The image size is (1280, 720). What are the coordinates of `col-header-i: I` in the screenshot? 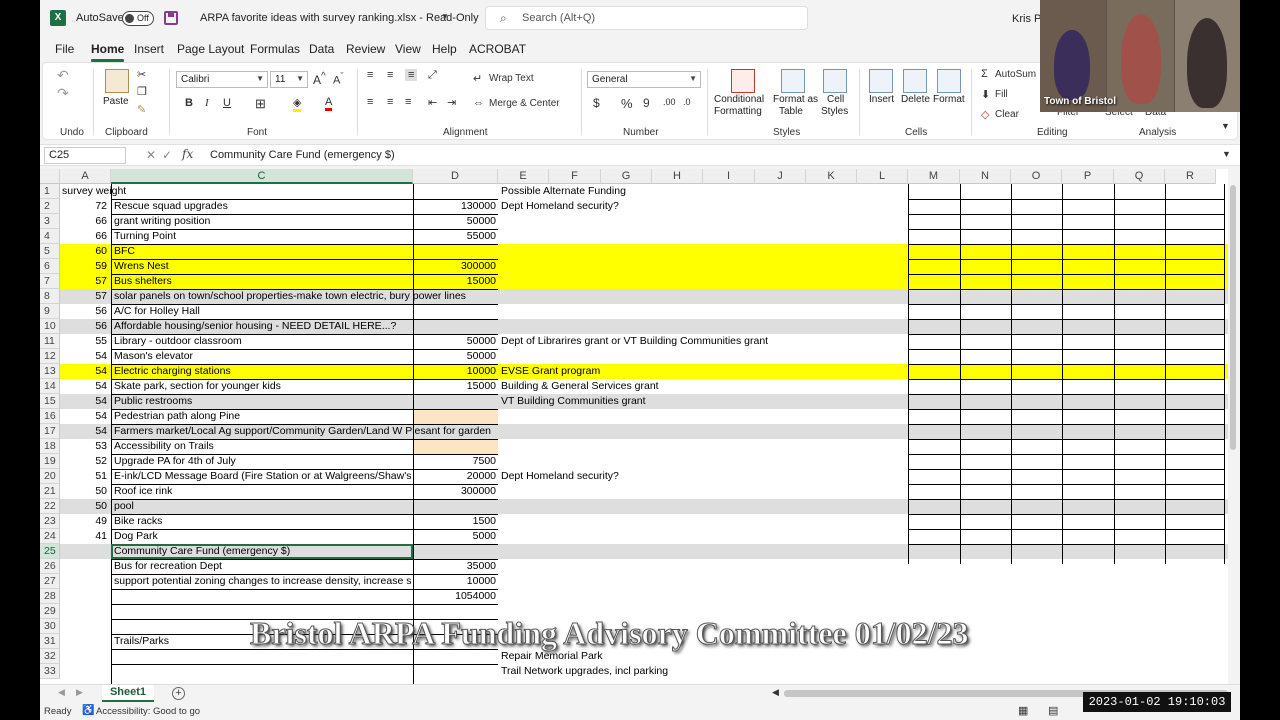 It's located at (729, 176).